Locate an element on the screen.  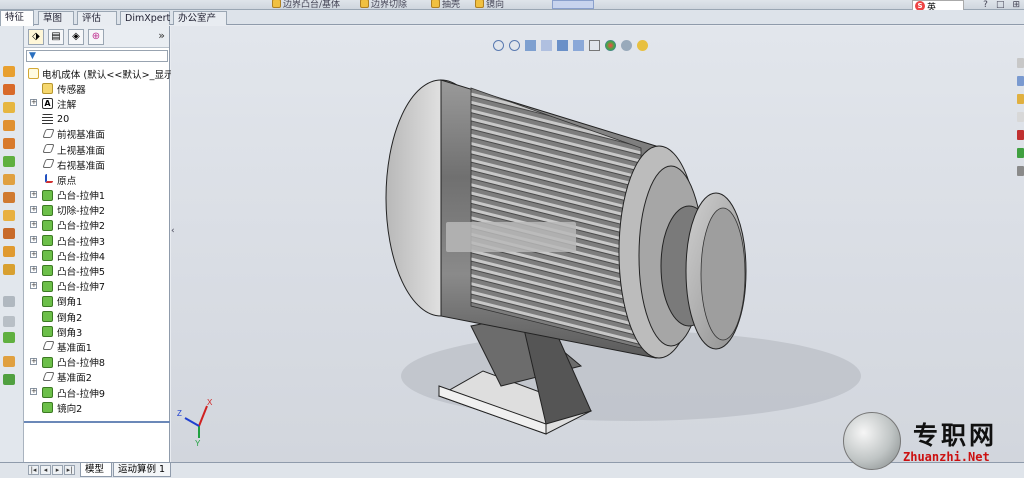
restore-button: □ is located at coordinates (1000, 5).